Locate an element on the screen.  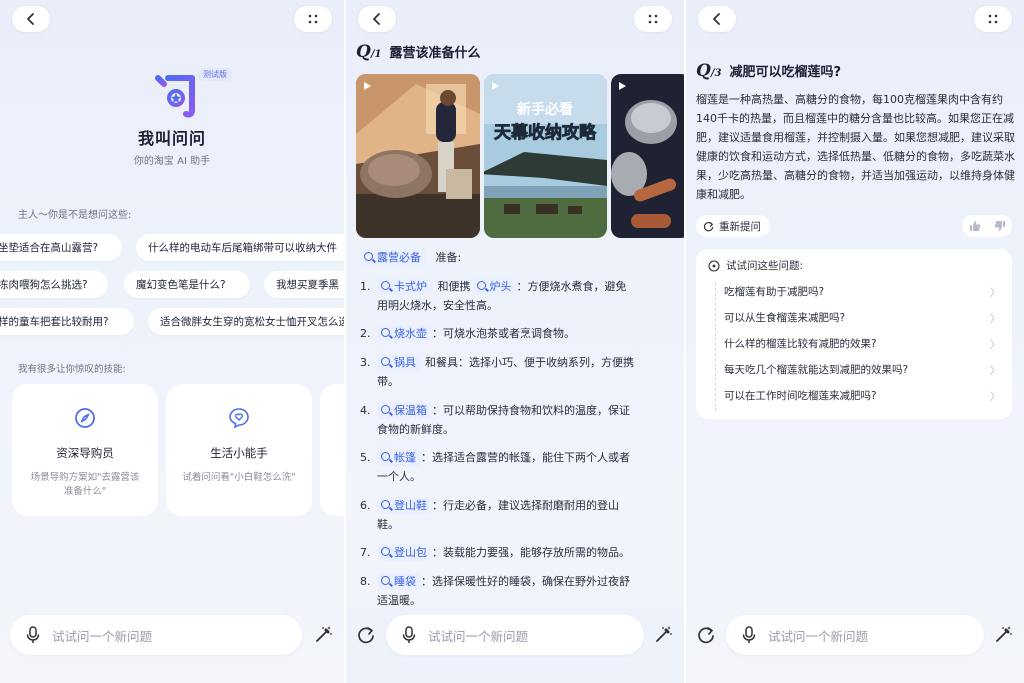
intro-text: 准备: is located at coordinates (448, 257).